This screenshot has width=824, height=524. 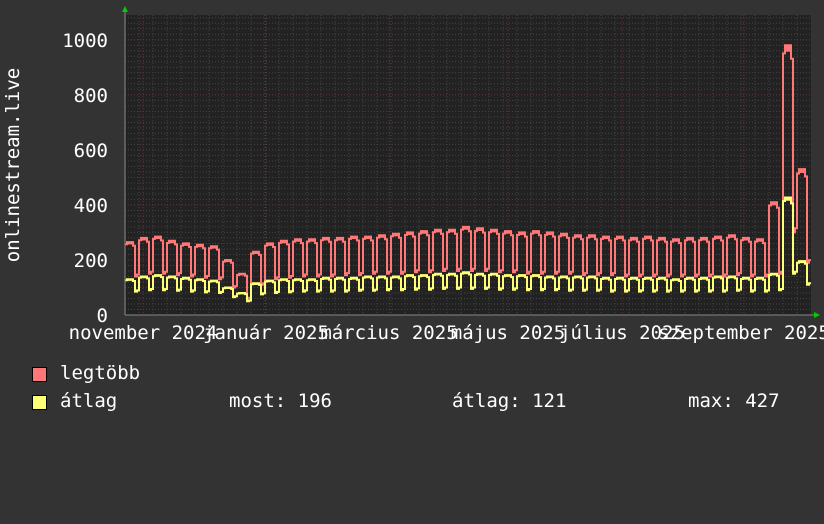 I want to click on legend-swatch-avg, so click(x=39, y=402).